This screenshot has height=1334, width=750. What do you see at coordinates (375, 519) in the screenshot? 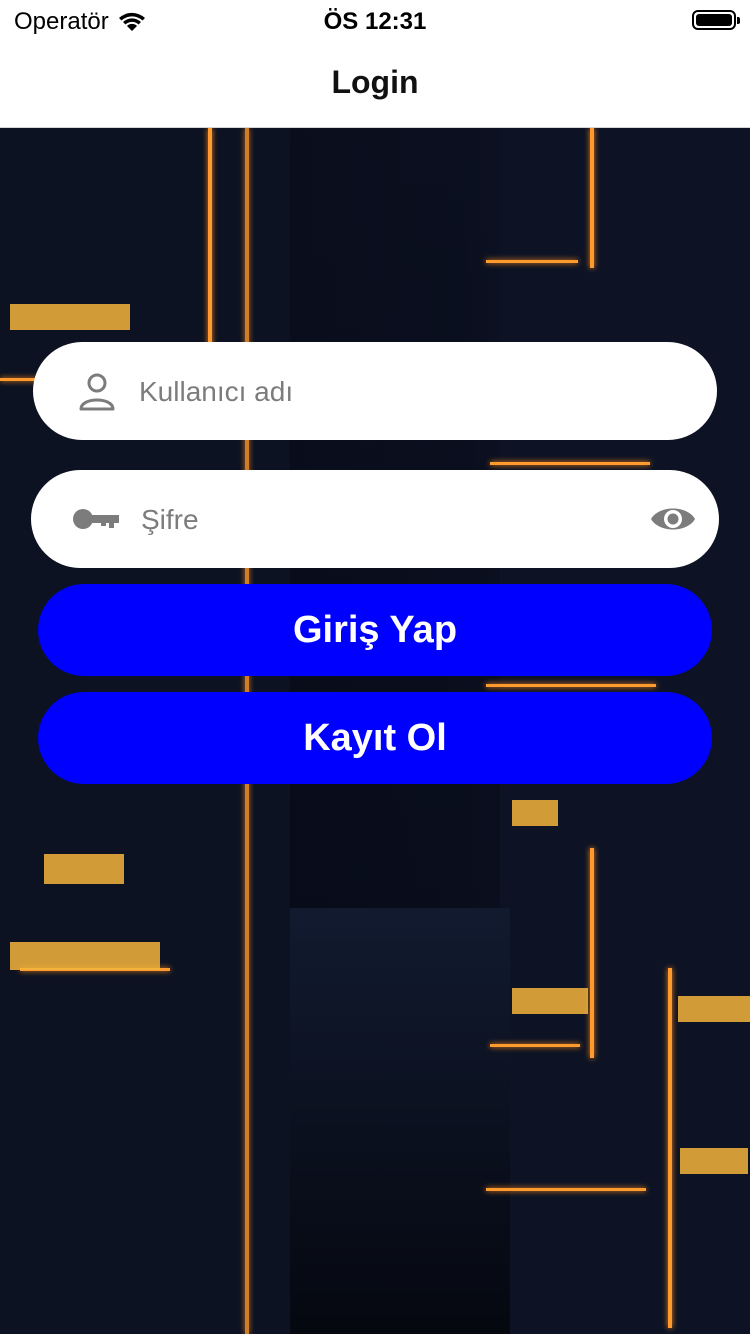
I see `password-field: Şifre` at bounding box center [375, 519].